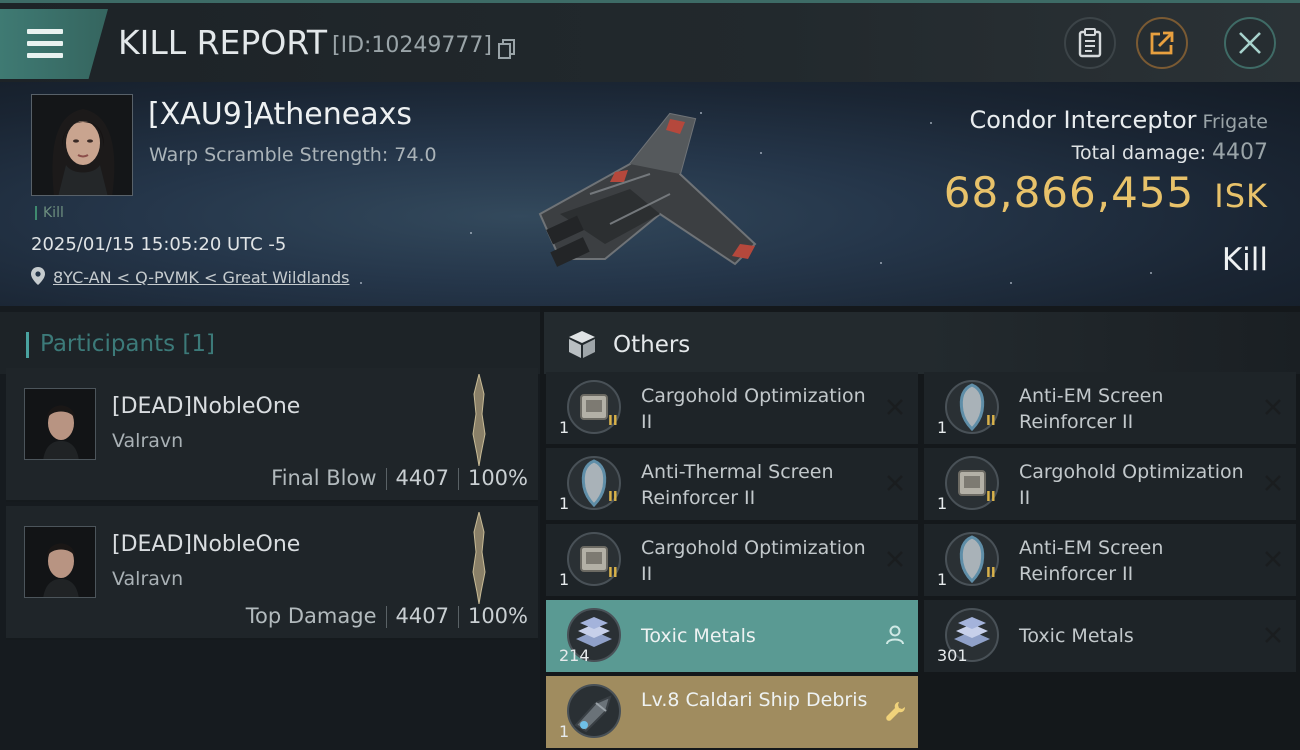  I want to click on kill-result: Kill, so click(1244, 260).